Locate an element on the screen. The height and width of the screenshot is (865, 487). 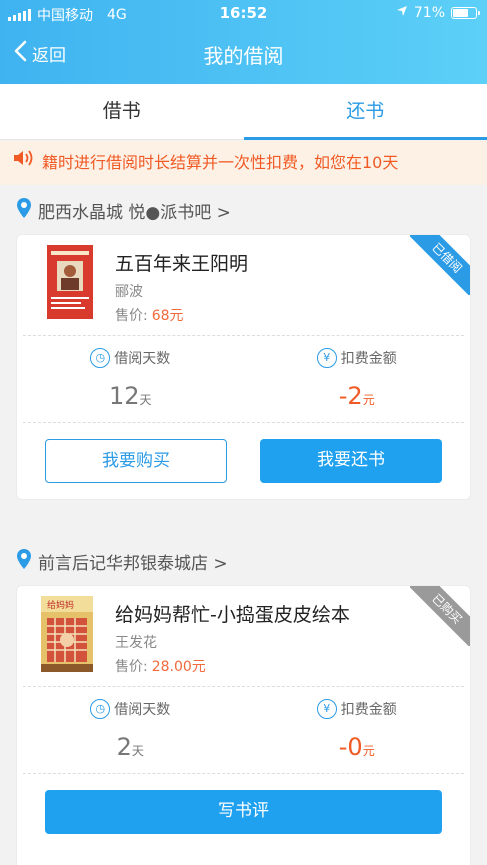
svg-text: 给妈妈 is located at coordinates (60, 605).